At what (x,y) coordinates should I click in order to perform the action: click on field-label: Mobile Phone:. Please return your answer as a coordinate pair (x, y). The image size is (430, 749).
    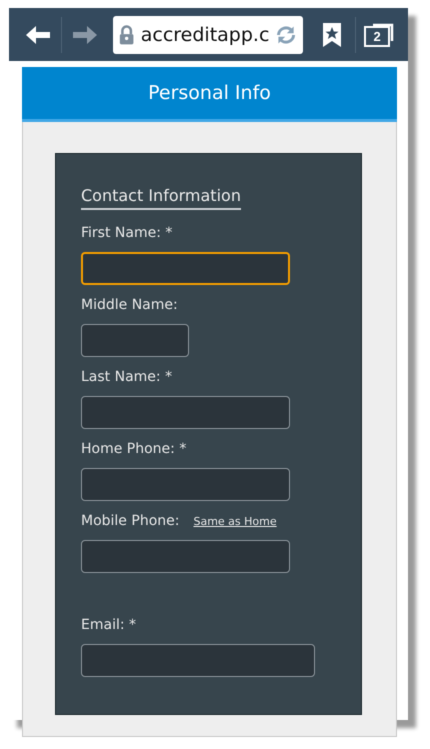
    Looking at the image, I should click on (130, 521).